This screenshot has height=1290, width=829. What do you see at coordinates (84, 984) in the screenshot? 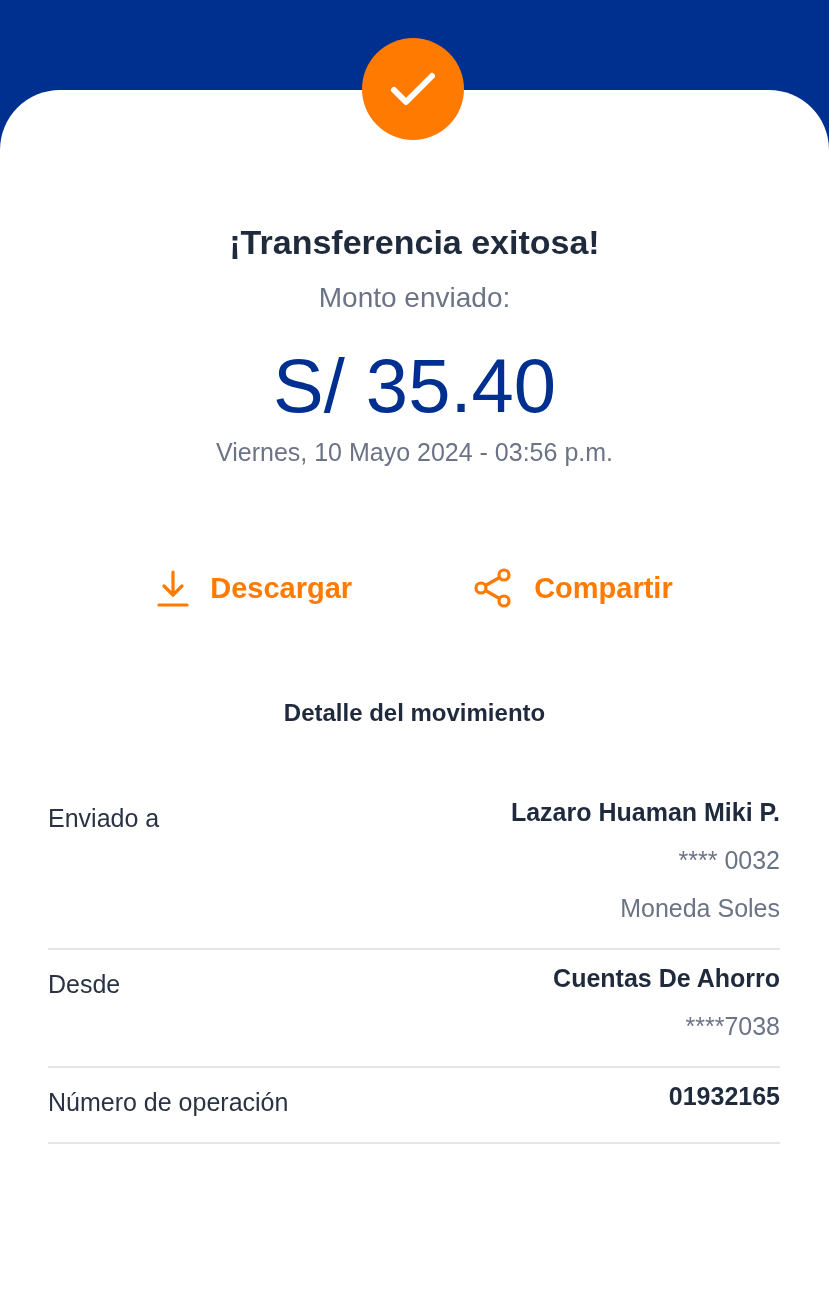
I see `detail-label: Desde` at bounding box center [84, 984].